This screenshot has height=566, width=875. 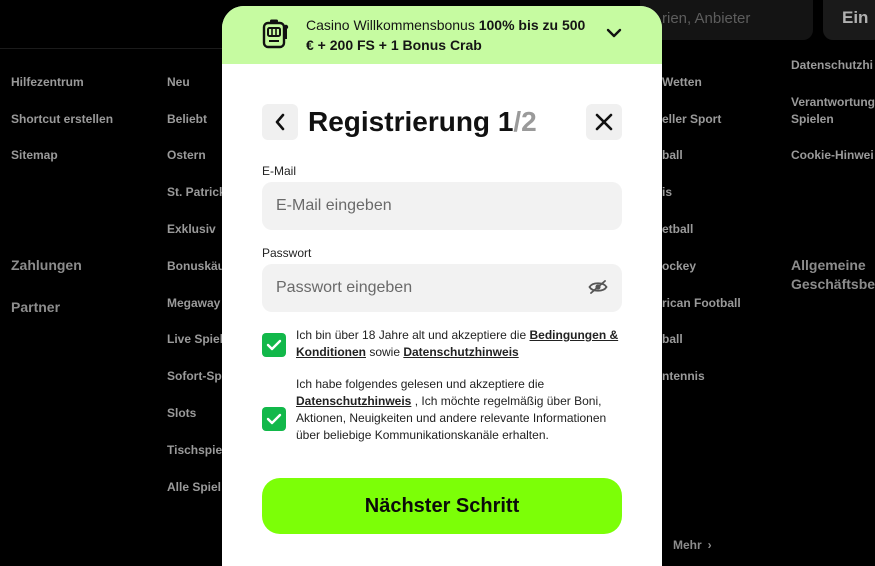 I want to click on footer-link-sport: etball, so click(x=677, y=229).